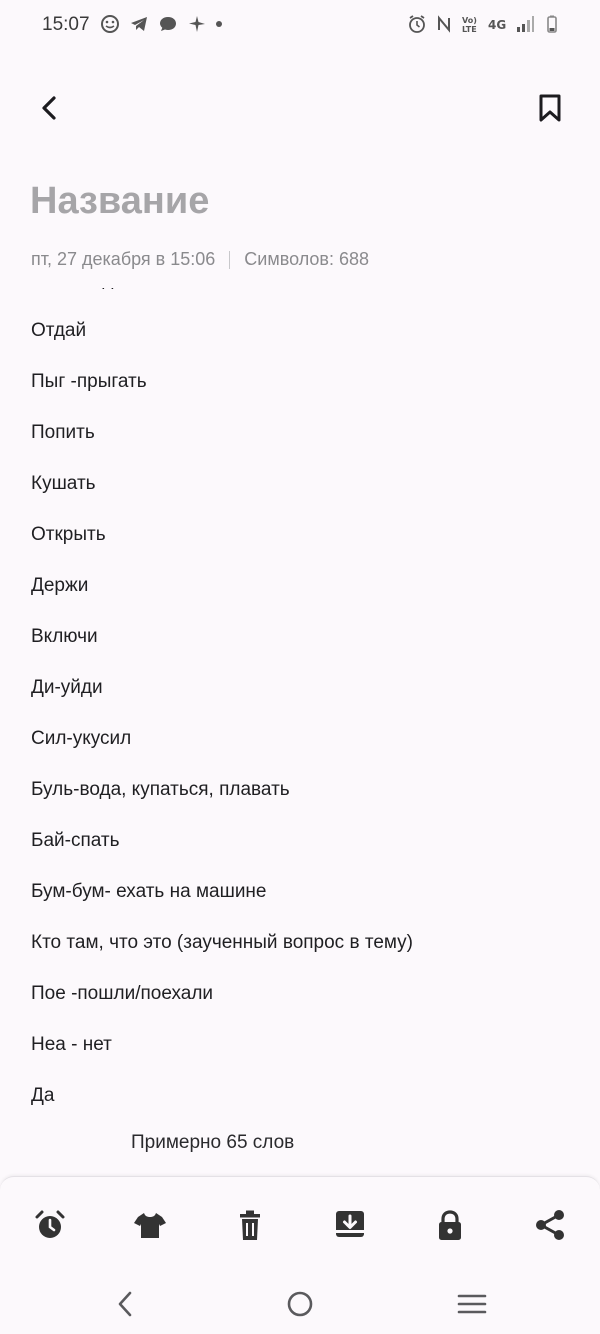  What do you see at coordinates (160, 789) in the screenshot?
I see `note-line: Буль-вода, купаться, плавать` at bounding box center [160, 789].